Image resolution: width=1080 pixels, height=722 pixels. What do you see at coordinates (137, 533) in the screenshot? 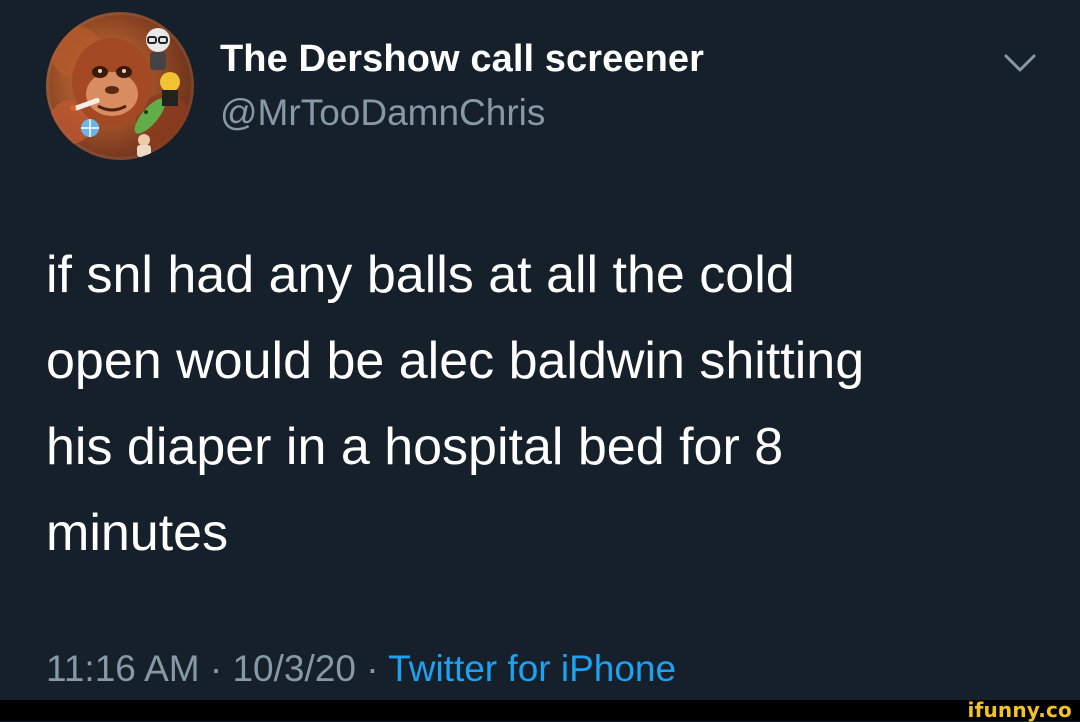
I see `tweet-text-line: minutes` at bounding box center [137, 533].